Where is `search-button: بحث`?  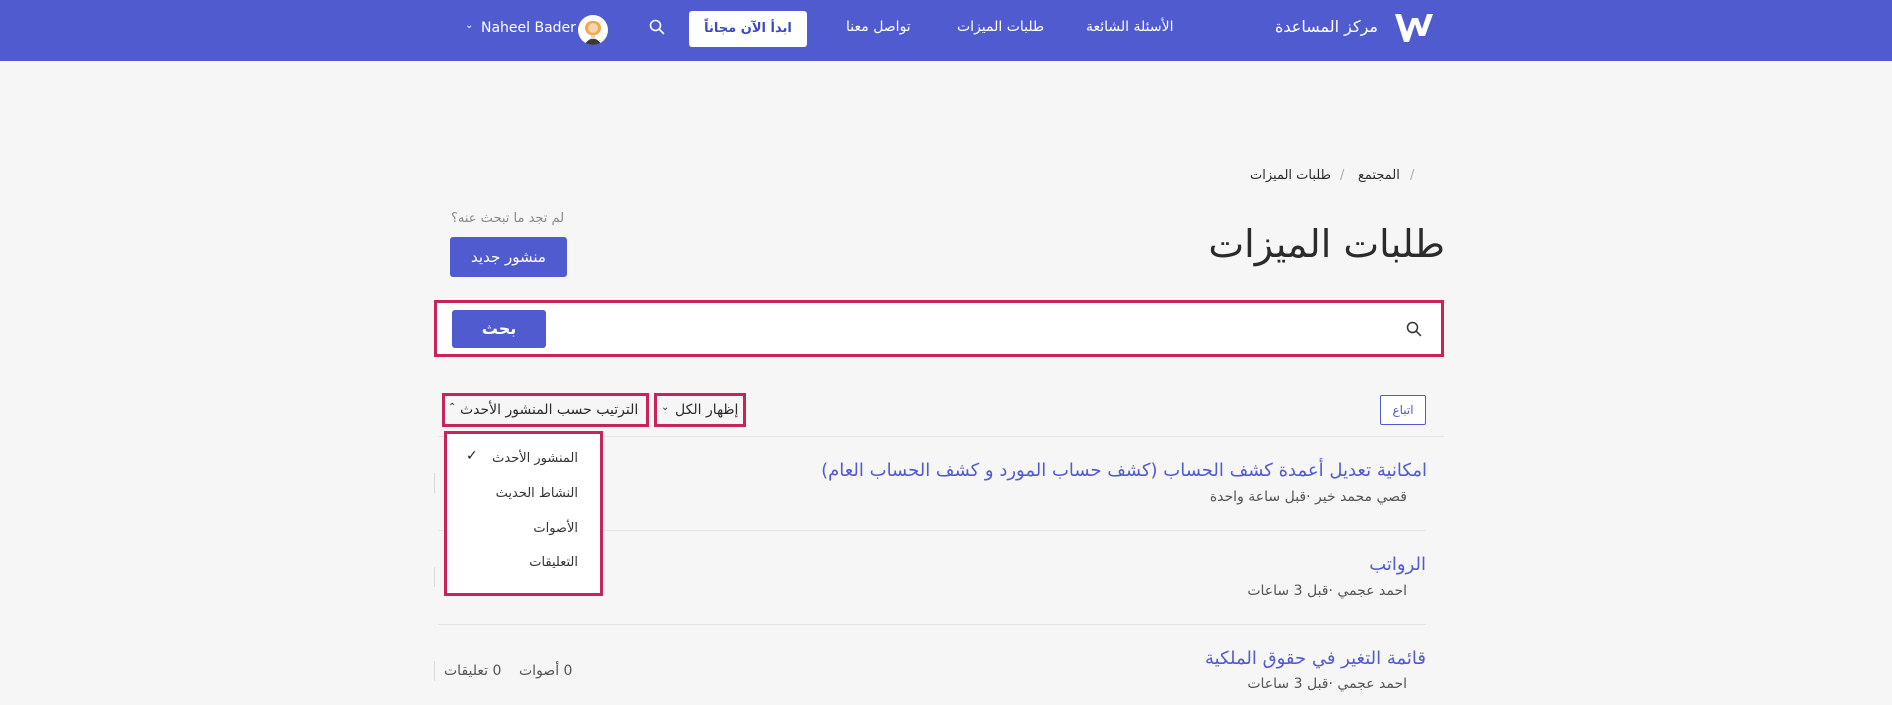 search-button: بحث is located at coordinates (499, 329).